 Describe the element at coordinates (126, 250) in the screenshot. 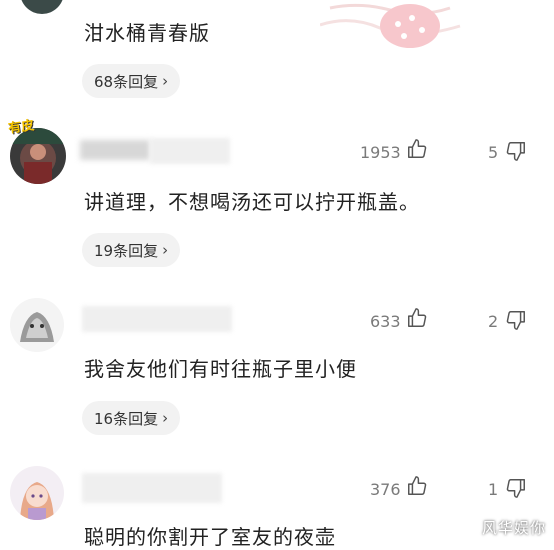

I see `reply-count-label: 19条回复` at that location.